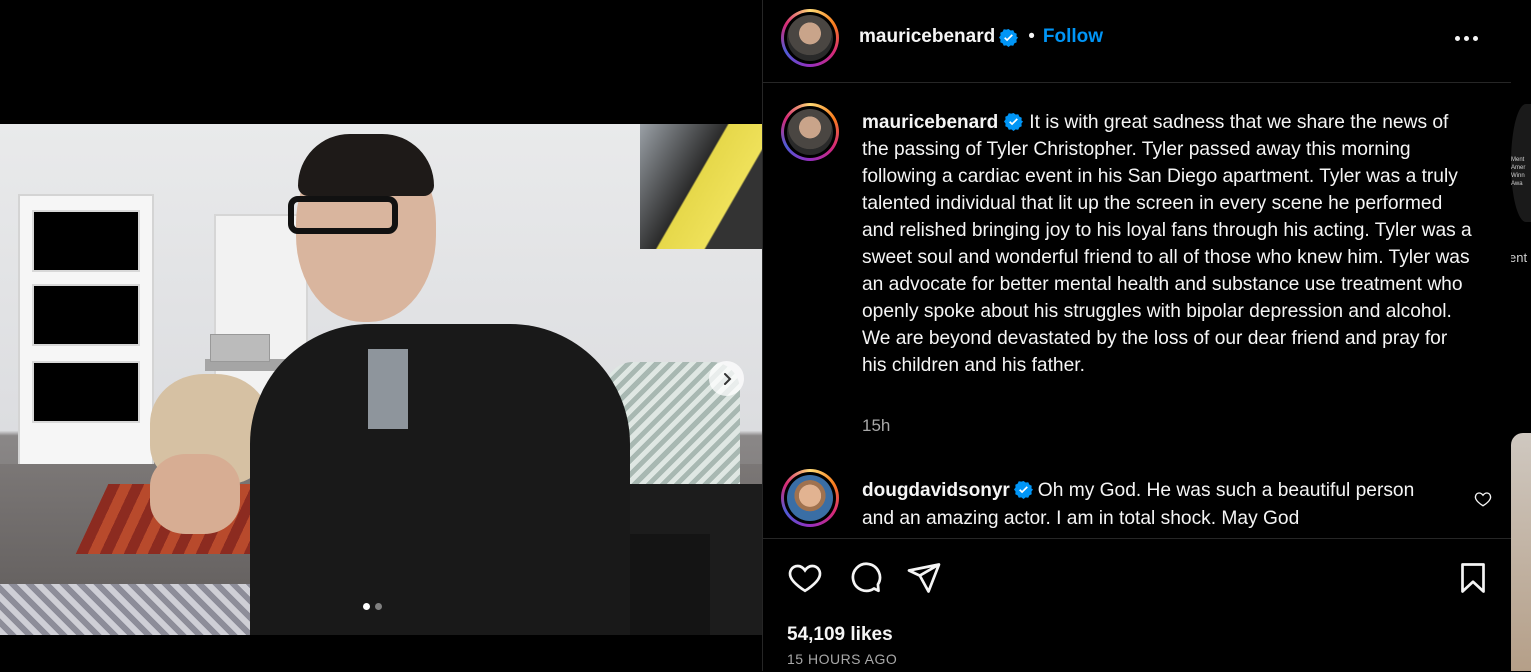 The width and height of the screenshot is (1531, 672). I want to click on caption-timestamp: 15h, so click(876, 426).